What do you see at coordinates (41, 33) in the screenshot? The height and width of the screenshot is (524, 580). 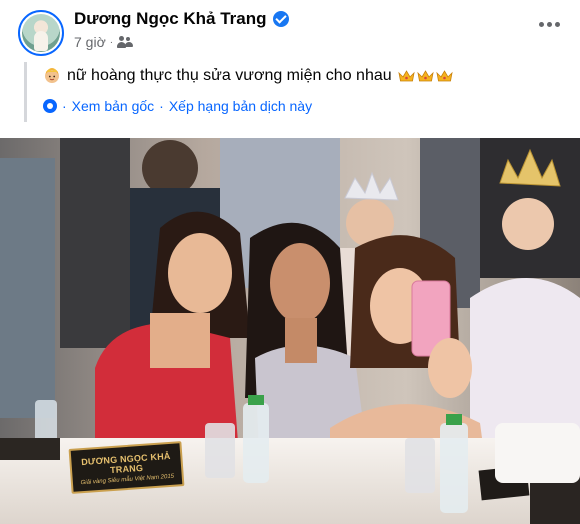 I see `avatar` at bounding box center [41, 33].